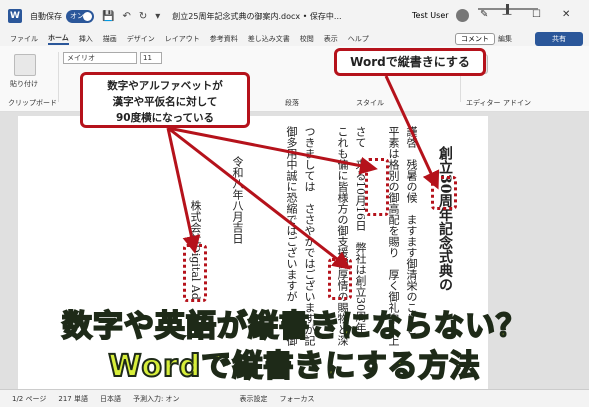 The height and width of the screenshot is (407, 589). I want to click on banner-title-line2: Wordで縦書きにする方法, so click(294, 366).